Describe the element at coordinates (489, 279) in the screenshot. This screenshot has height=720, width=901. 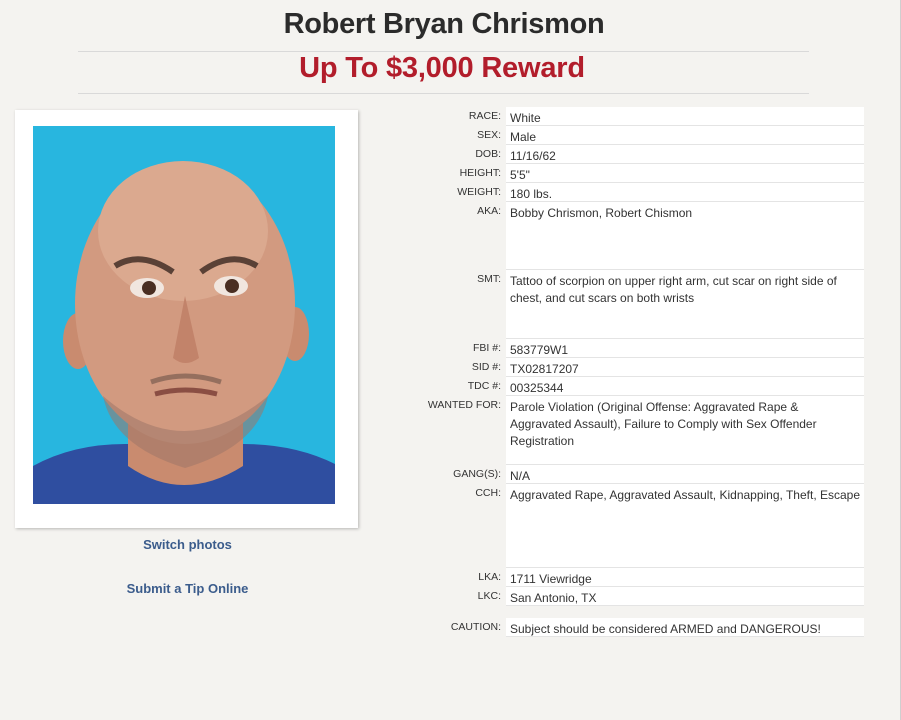
I see `smt-label: SMT:` at that location.